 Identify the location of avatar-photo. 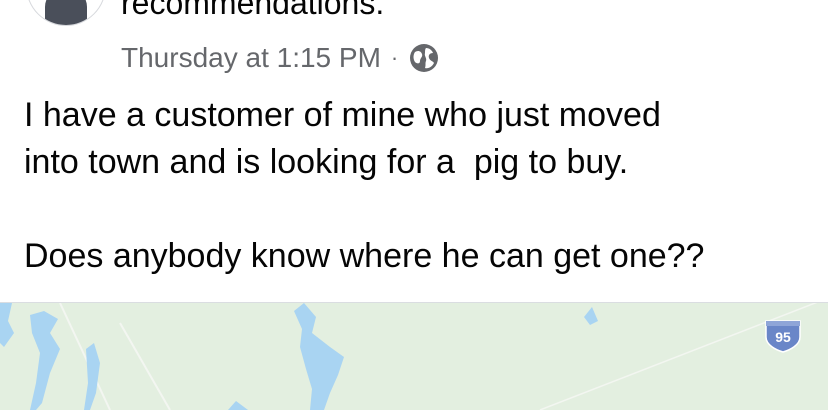
(66, 12).